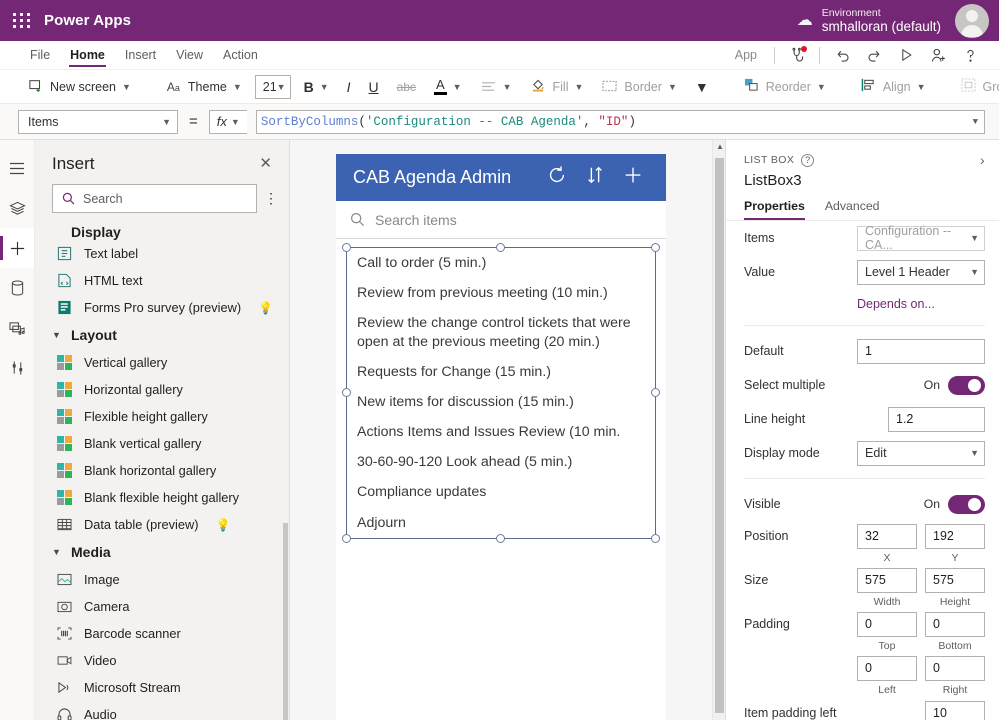 This screenshot has height=720, width=999. I want to click on insert-item-audio: Audio, so click(167, 710).